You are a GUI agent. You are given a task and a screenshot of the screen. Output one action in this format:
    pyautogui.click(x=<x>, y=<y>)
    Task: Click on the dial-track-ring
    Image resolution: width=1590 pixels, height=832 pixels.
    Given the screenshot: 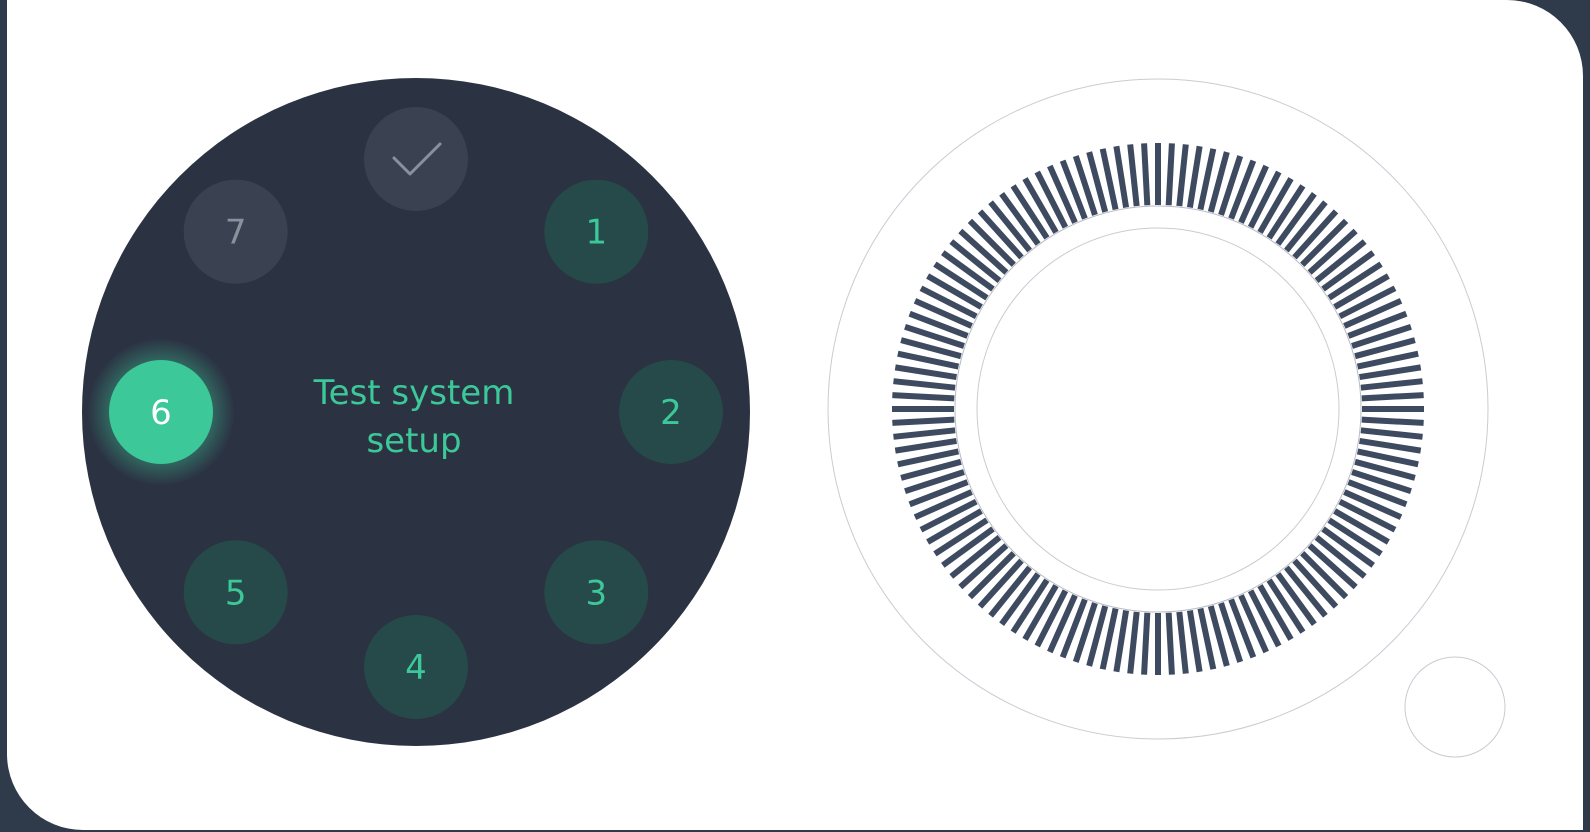 What is the action you would take?
    pyautogui.click(x=1158, y=409)
    